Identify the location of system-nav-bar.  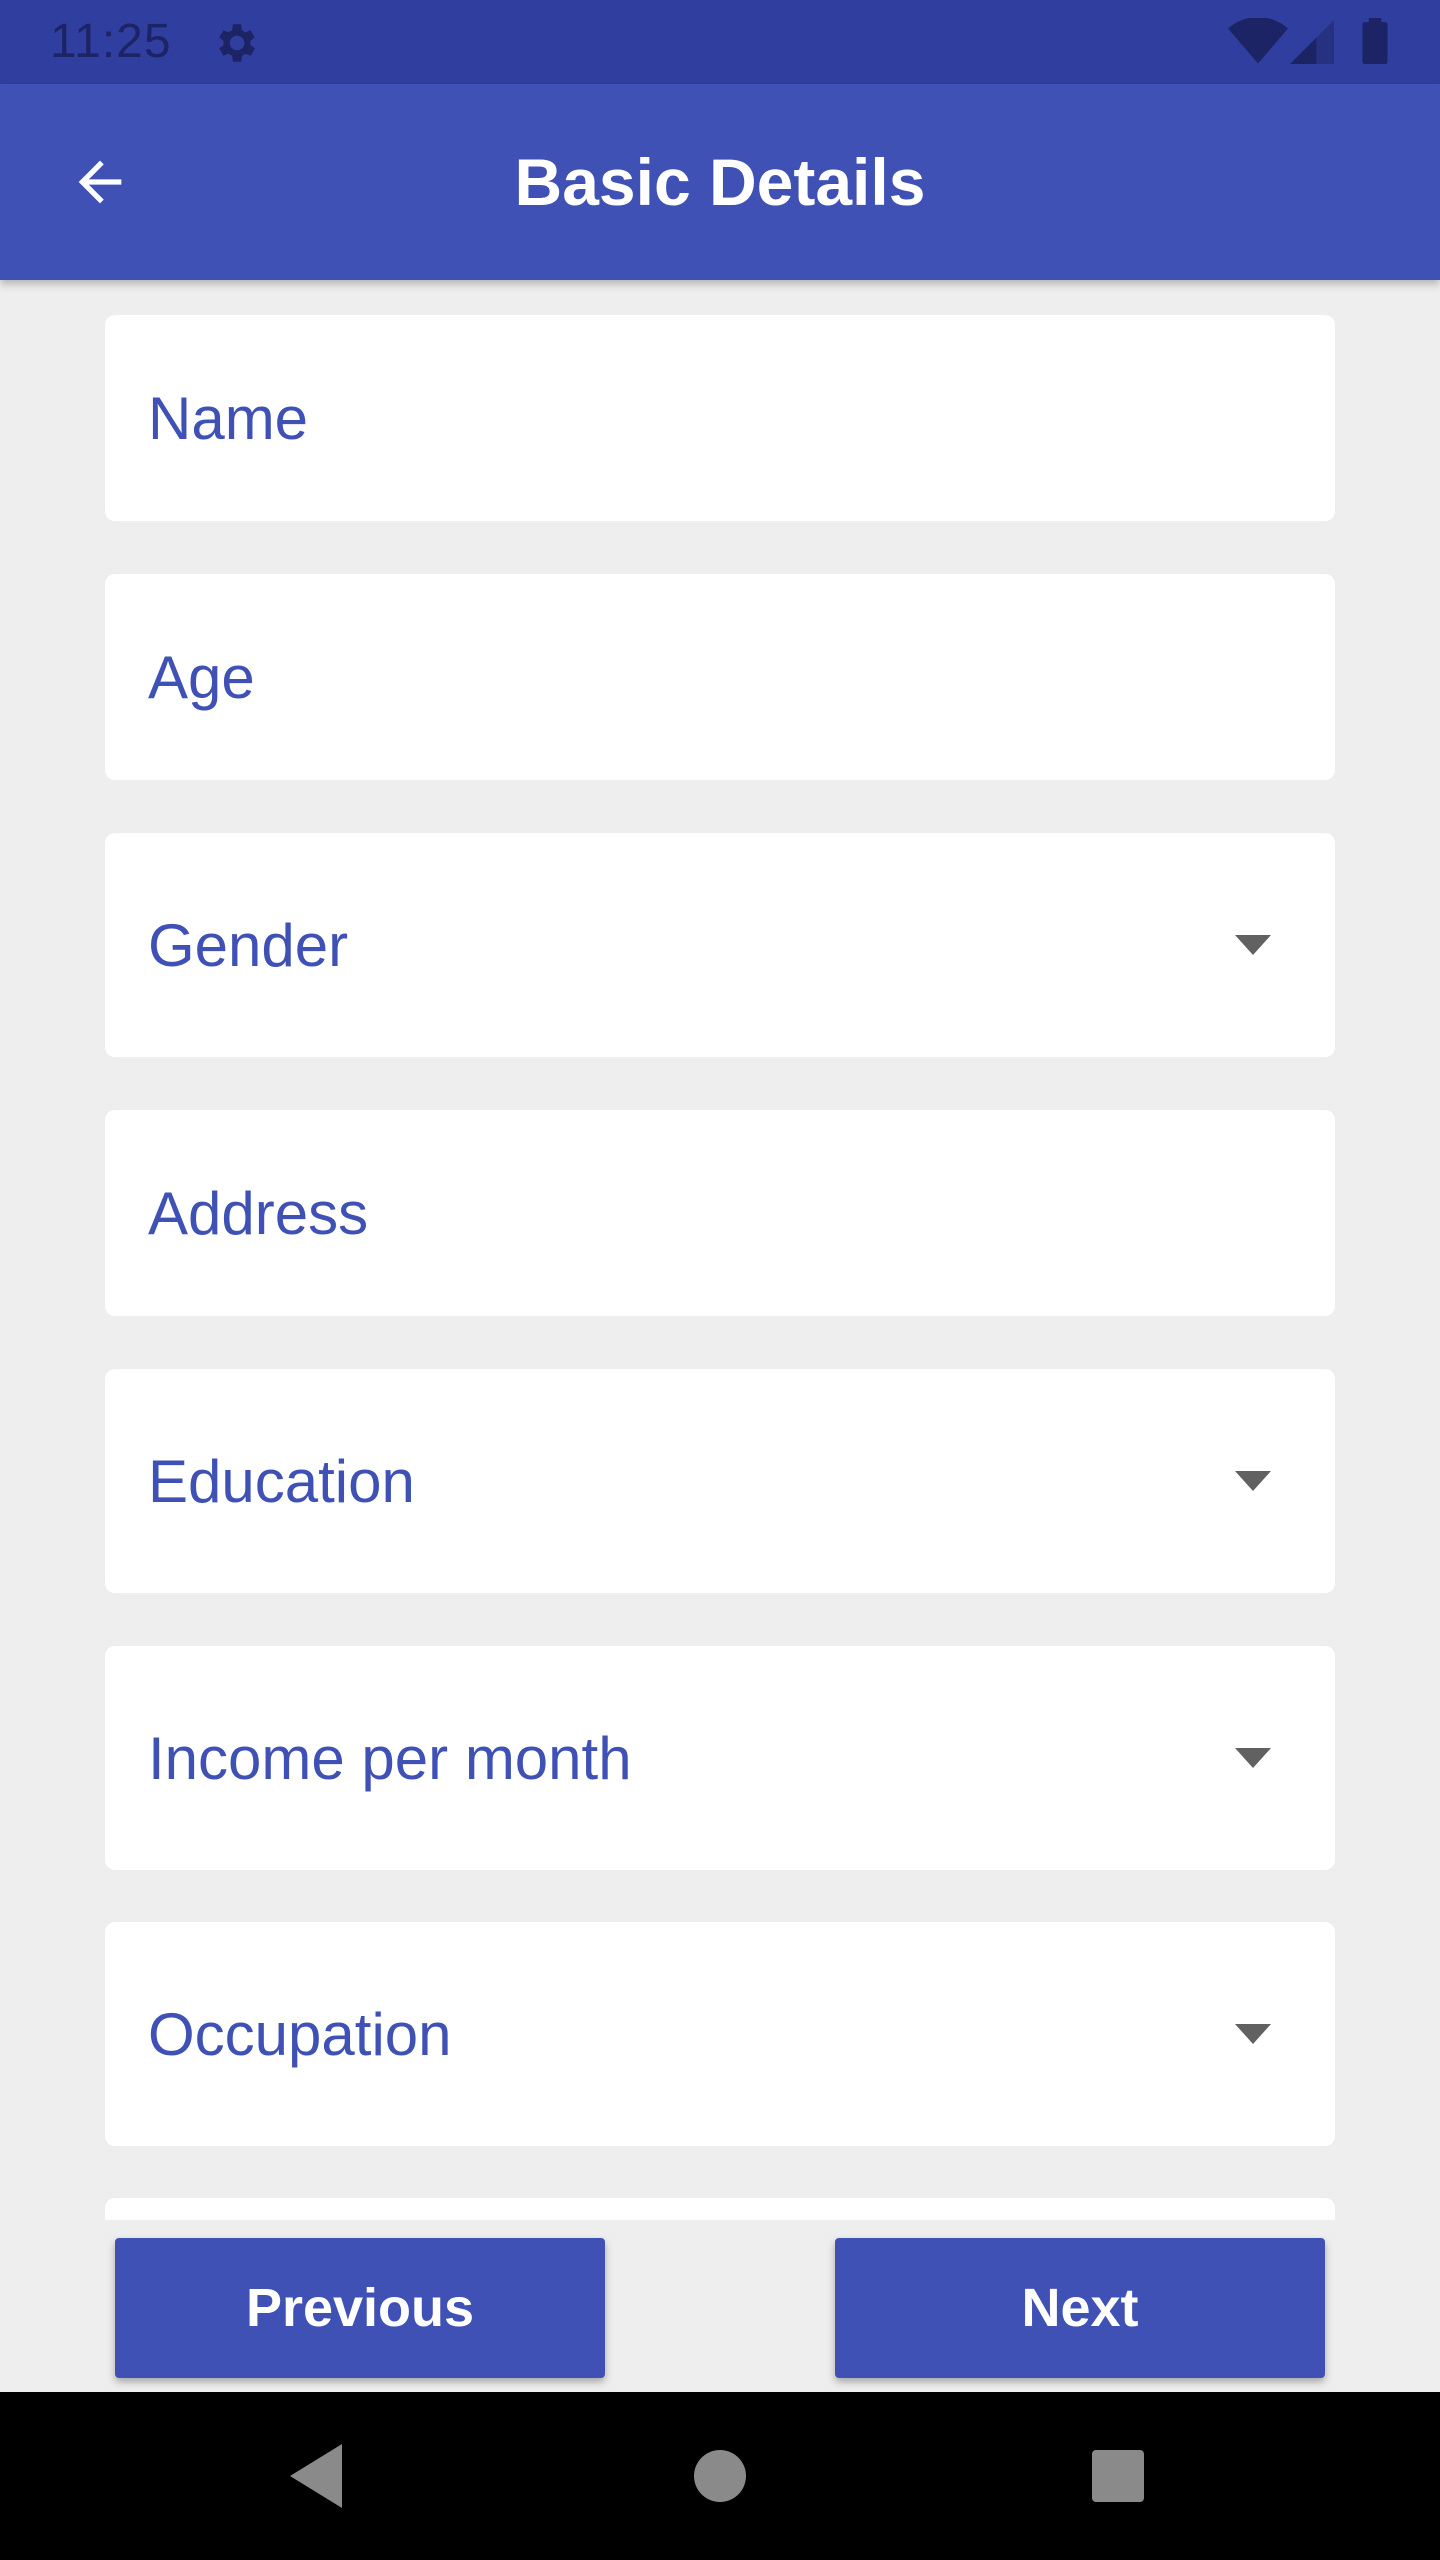
(720, 2476).